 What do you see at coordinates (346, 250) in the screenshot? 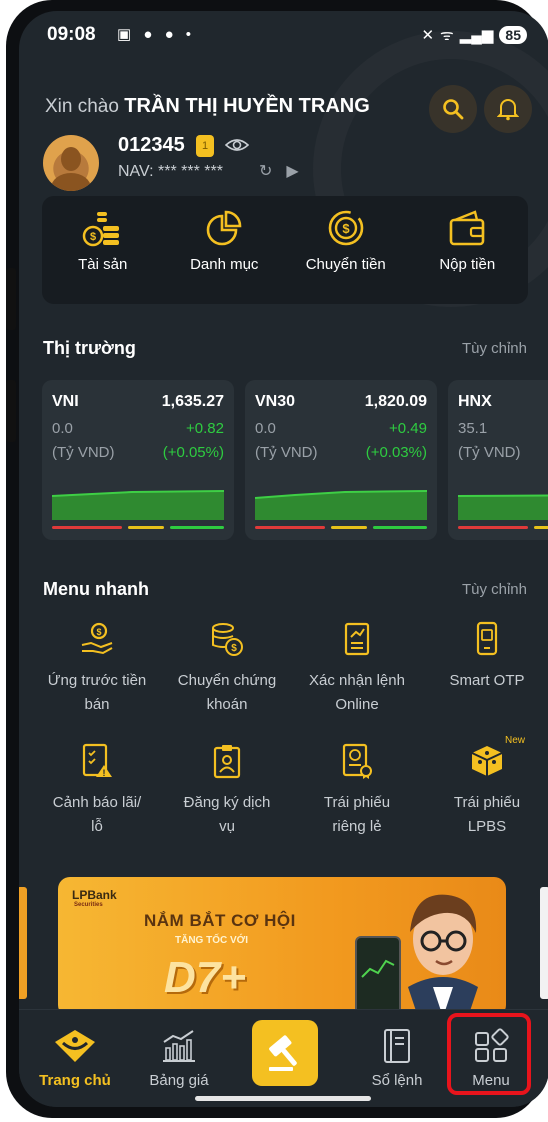
I see `action-transfer: $ Chuyển tiền` at bounding box center [346, 250].